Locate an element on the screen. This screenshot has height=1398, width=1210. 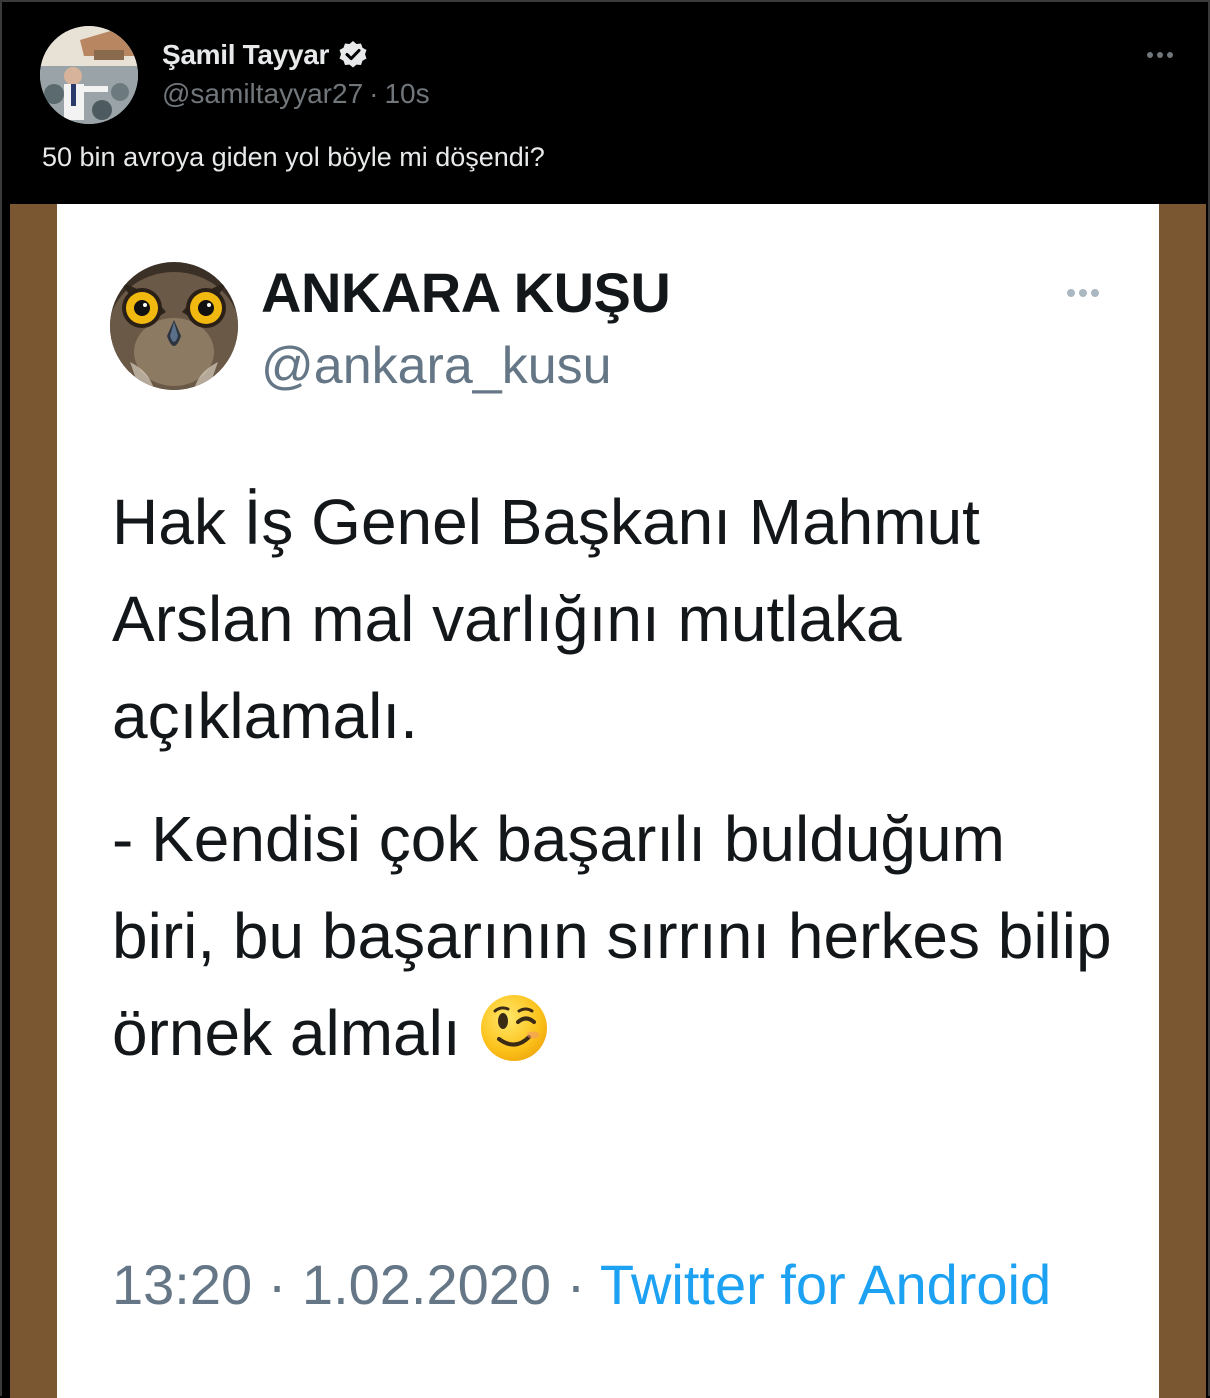
tweet-time: 10s is located at coordinates (406, 94).